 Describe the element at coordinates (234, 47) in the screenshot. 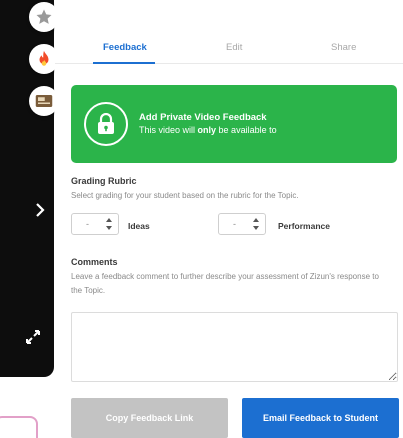

I see `tab-edit: Edit` at that location.